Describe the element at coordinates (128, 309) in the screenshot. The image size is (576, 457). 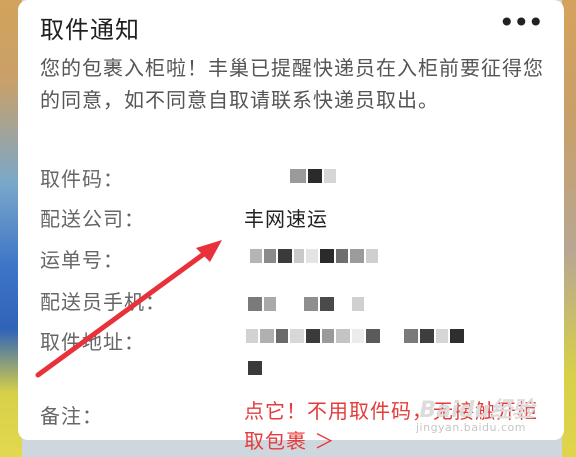
I see `annotation-arrow-icon` at that location.